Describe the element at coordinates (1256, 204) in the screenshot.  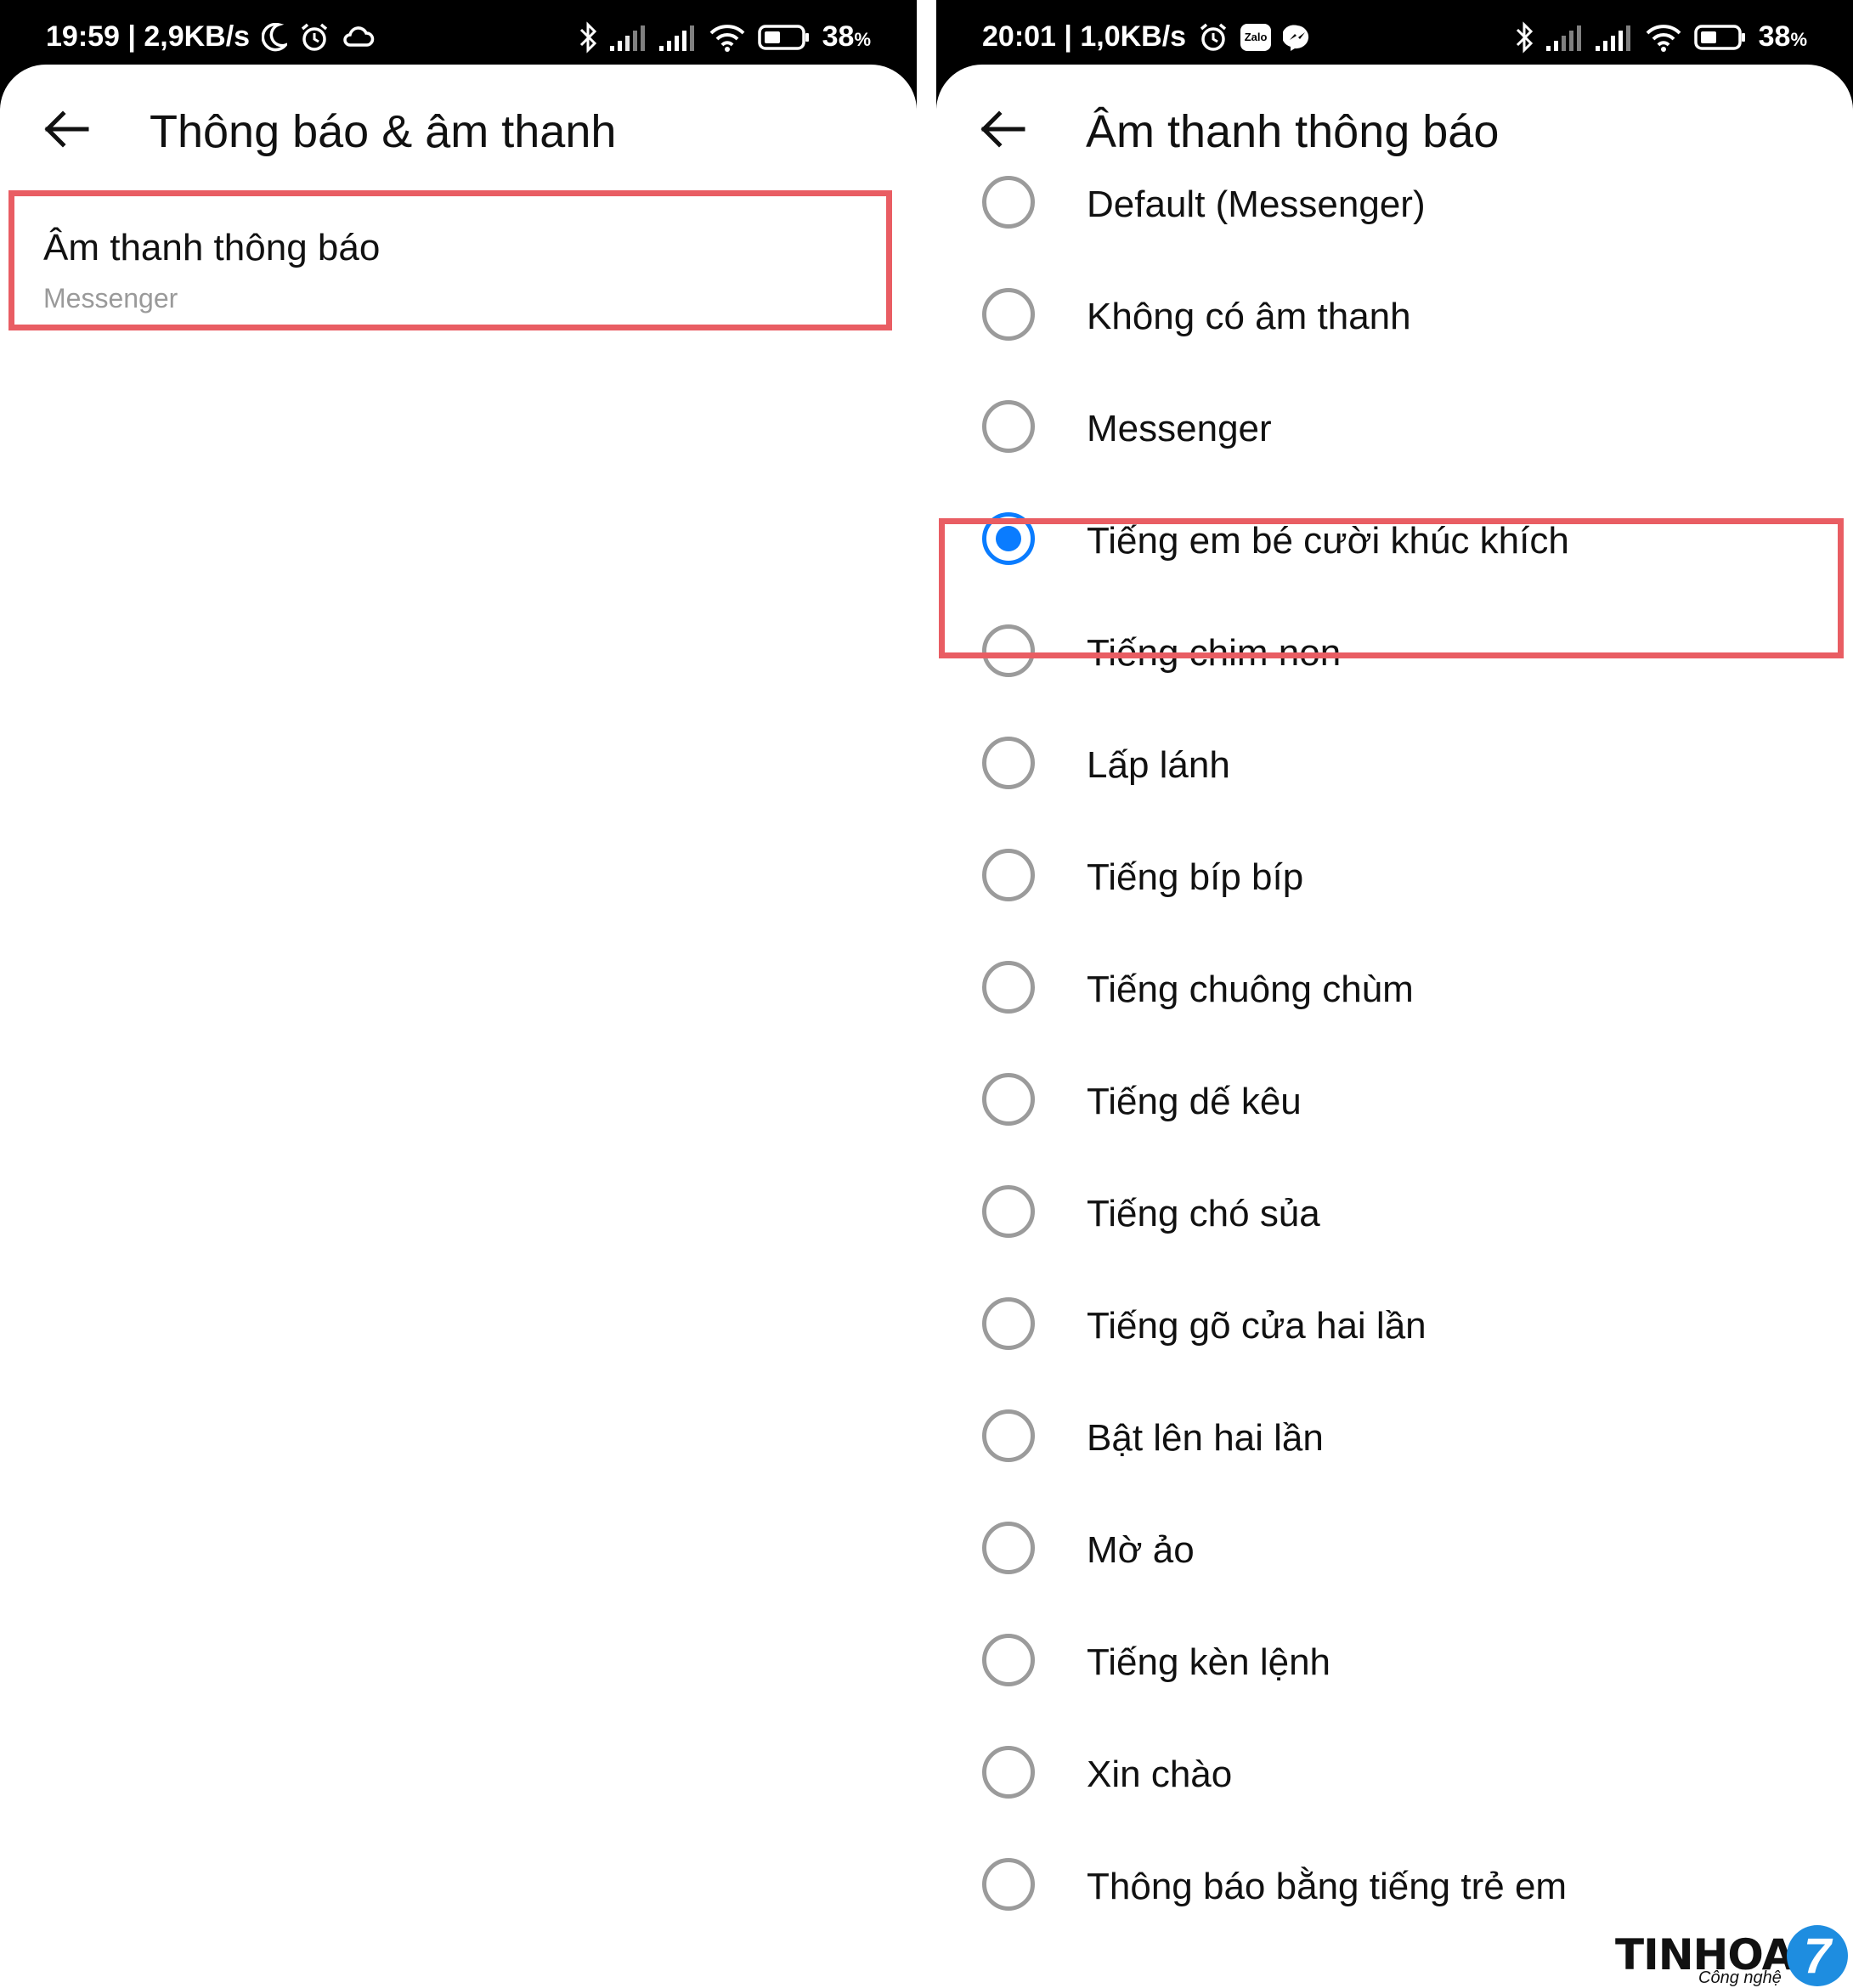
I see `sound-option-label: Default (Messenger)` at that location.